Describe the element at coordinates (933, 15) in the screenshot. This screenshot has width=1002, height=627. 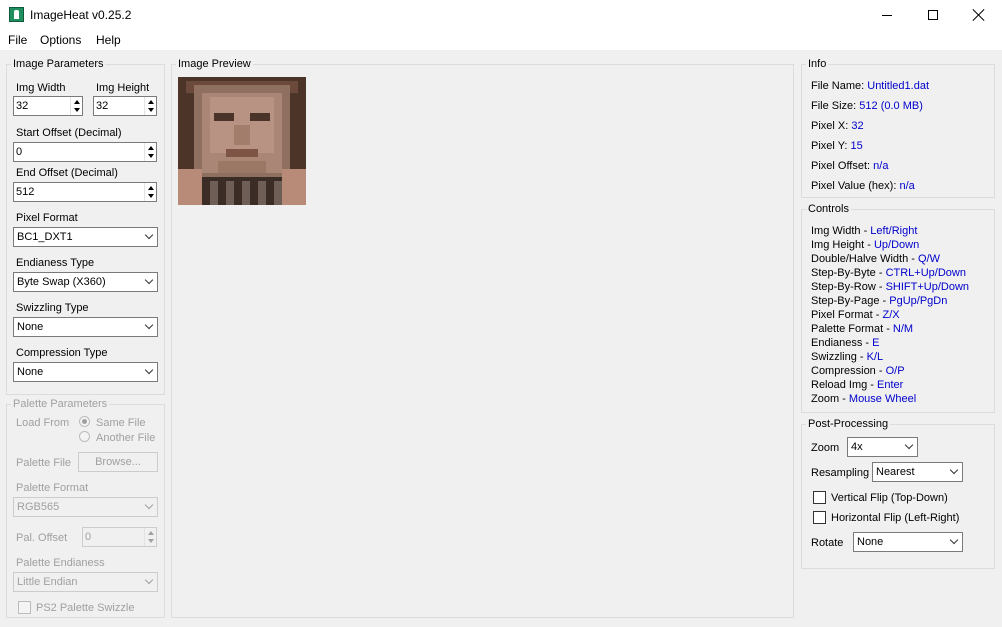
I see `maximize-button` at that location.